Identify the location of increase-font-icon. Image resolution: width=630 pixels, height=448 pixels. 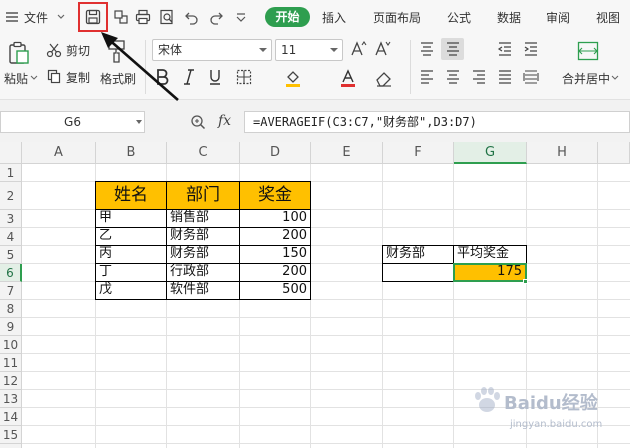
(359, 49).